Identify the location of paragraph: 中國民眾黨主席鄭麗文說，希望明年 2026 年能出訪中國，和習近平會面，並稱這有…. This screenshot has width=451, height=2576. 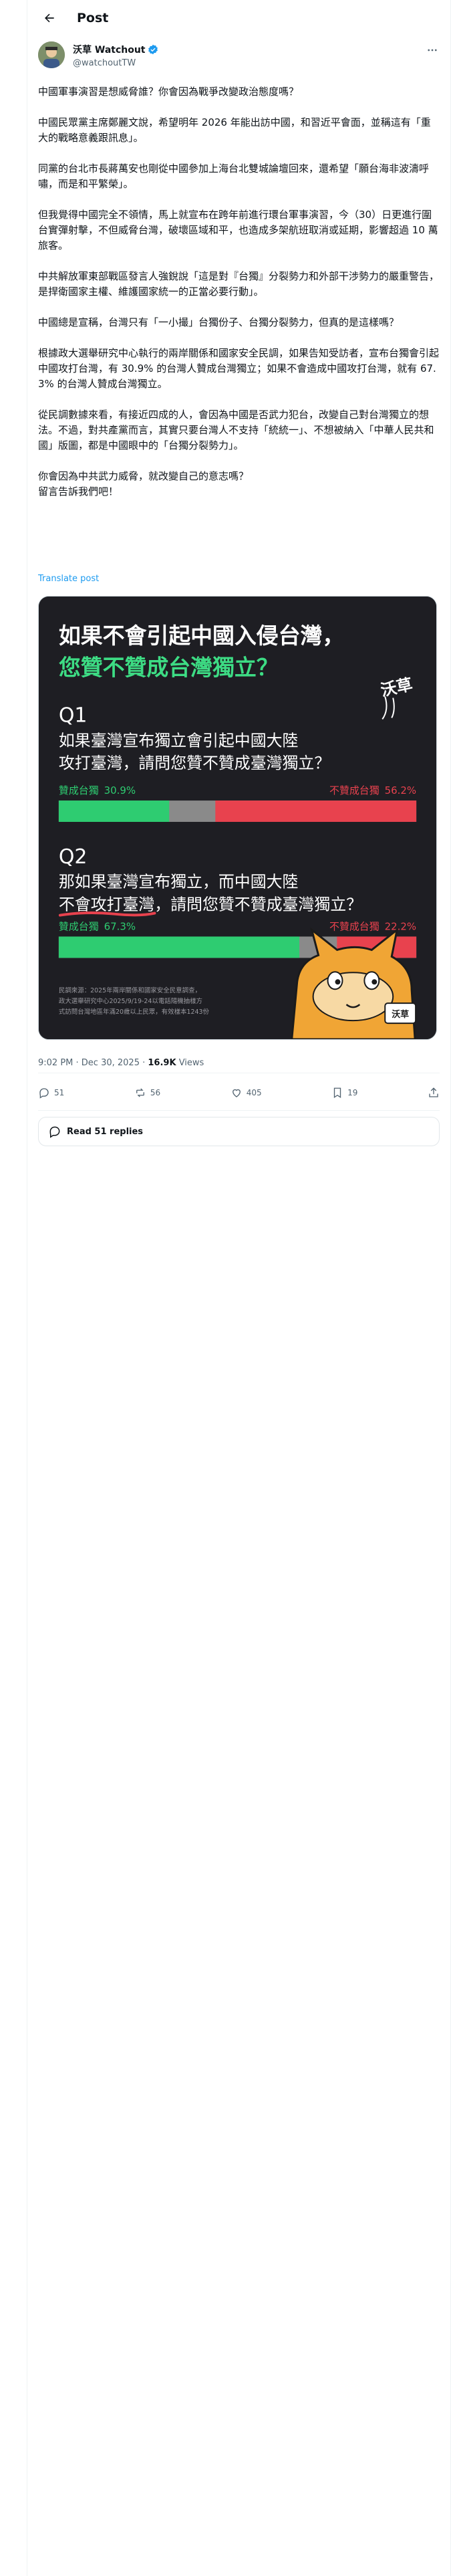
(234, 130).